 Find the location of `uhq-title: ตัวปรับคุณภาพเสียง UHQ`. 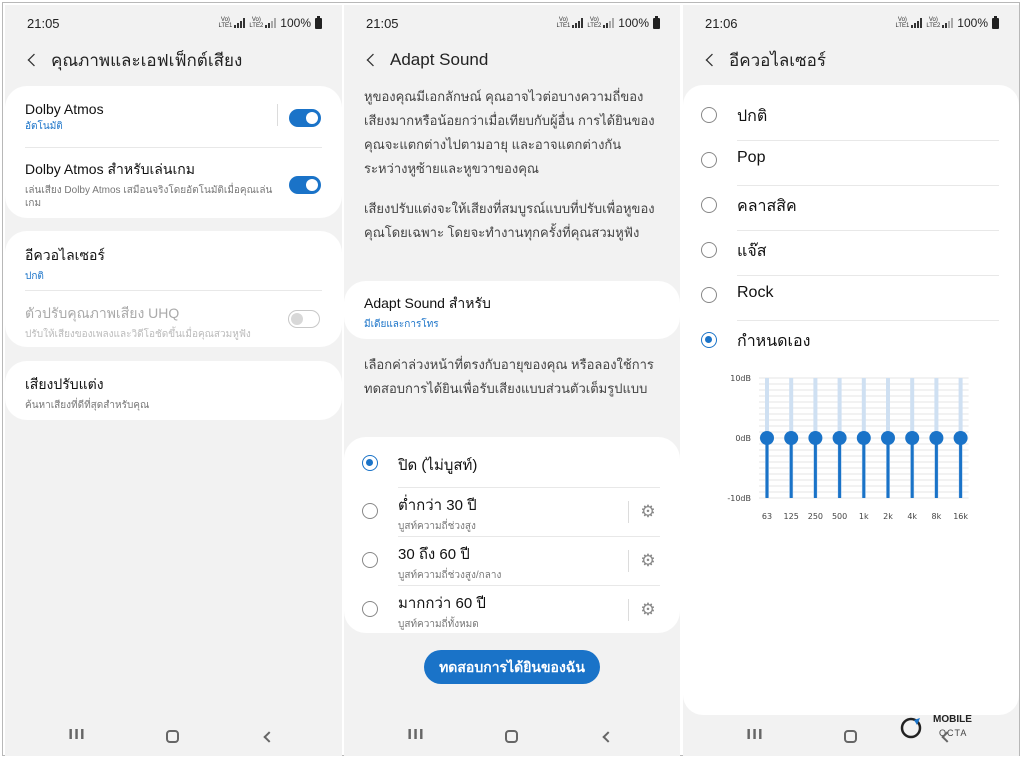

uhq-title: ตัวปรับคุณภาพเสียง UHQ is located at coordinates (102, 313).